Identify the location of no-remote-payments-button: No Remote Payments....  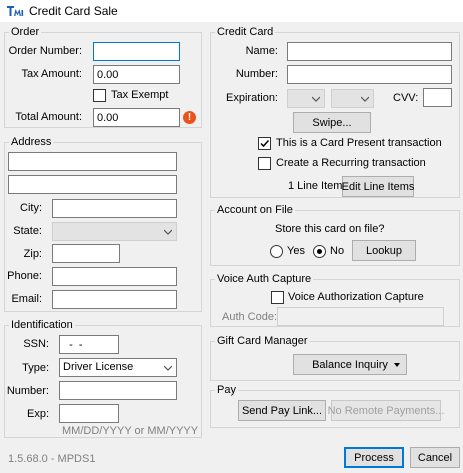
(386, 410).